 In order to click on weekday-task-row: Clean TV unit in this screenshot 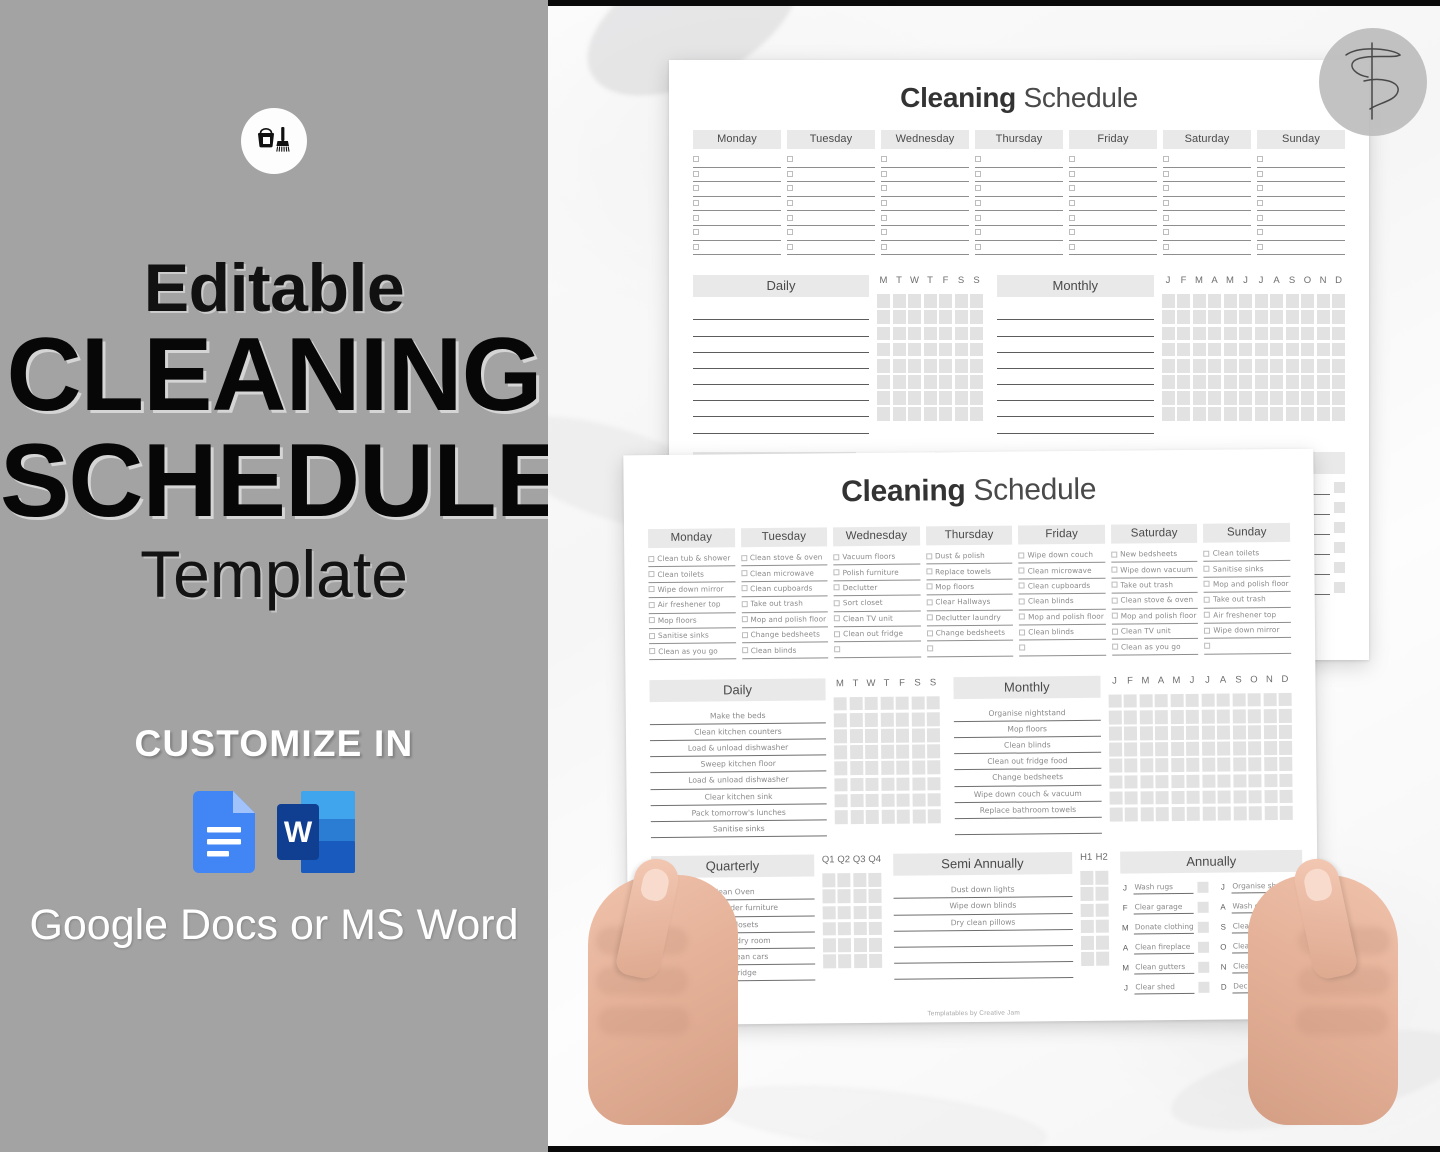, I will do `click(877, 619)`.